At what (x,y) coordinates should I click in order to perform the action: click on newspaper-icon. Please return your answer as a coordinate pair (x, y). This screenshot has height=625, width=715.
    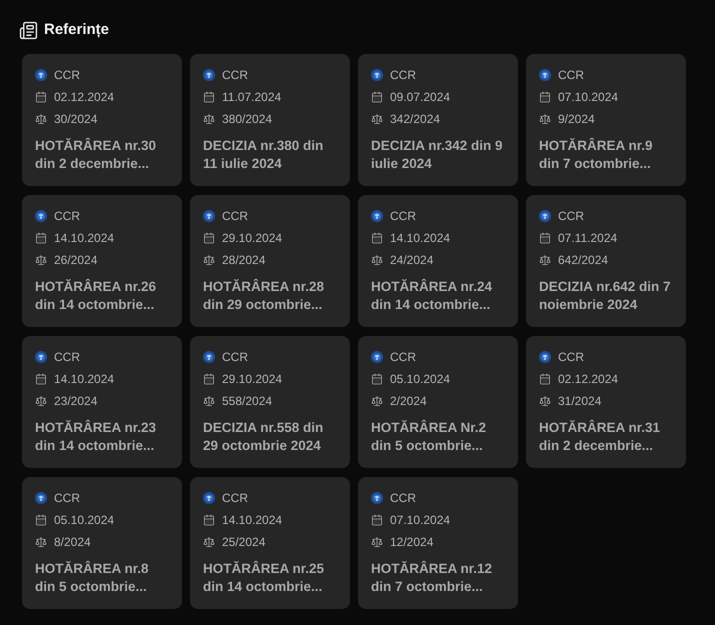
    Looking at the image, I should click on (28, 30).